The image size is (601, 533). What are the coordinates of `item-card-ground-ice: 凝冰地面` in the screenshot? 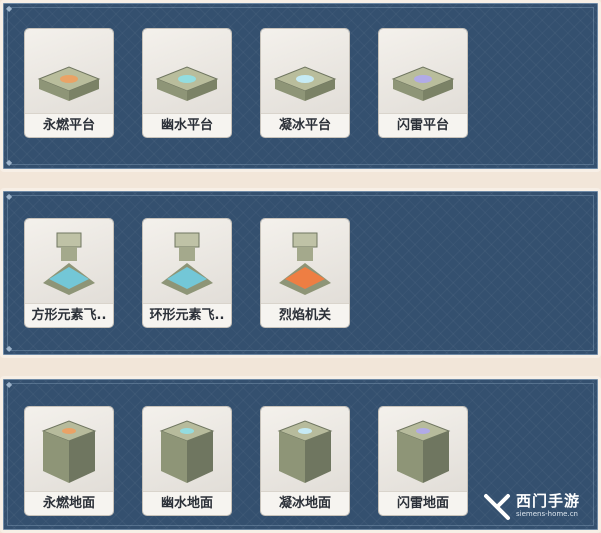 It's located at (305, 461).